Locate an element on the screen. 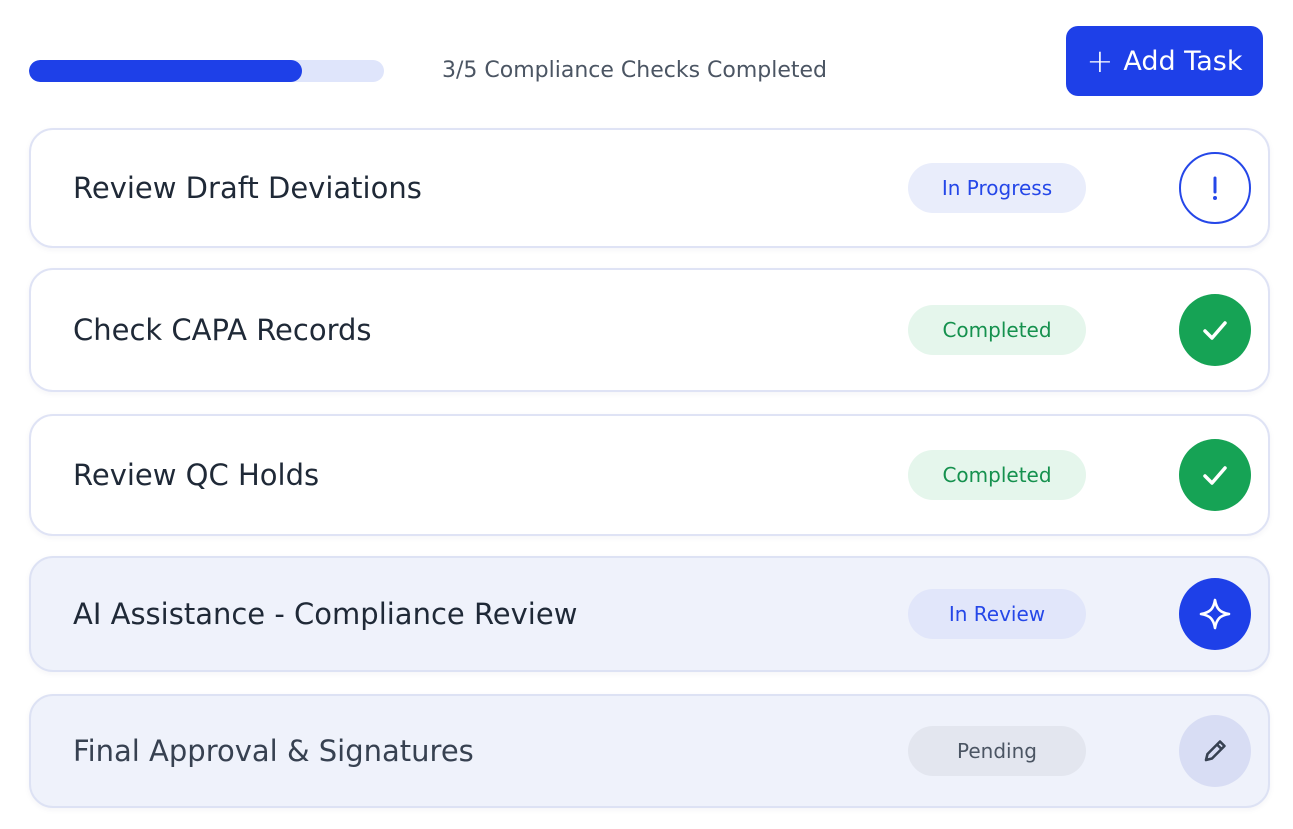 This screenshot has width=1293, height=829. add-task-label: Add Task is located at coordinates (1183, 61).